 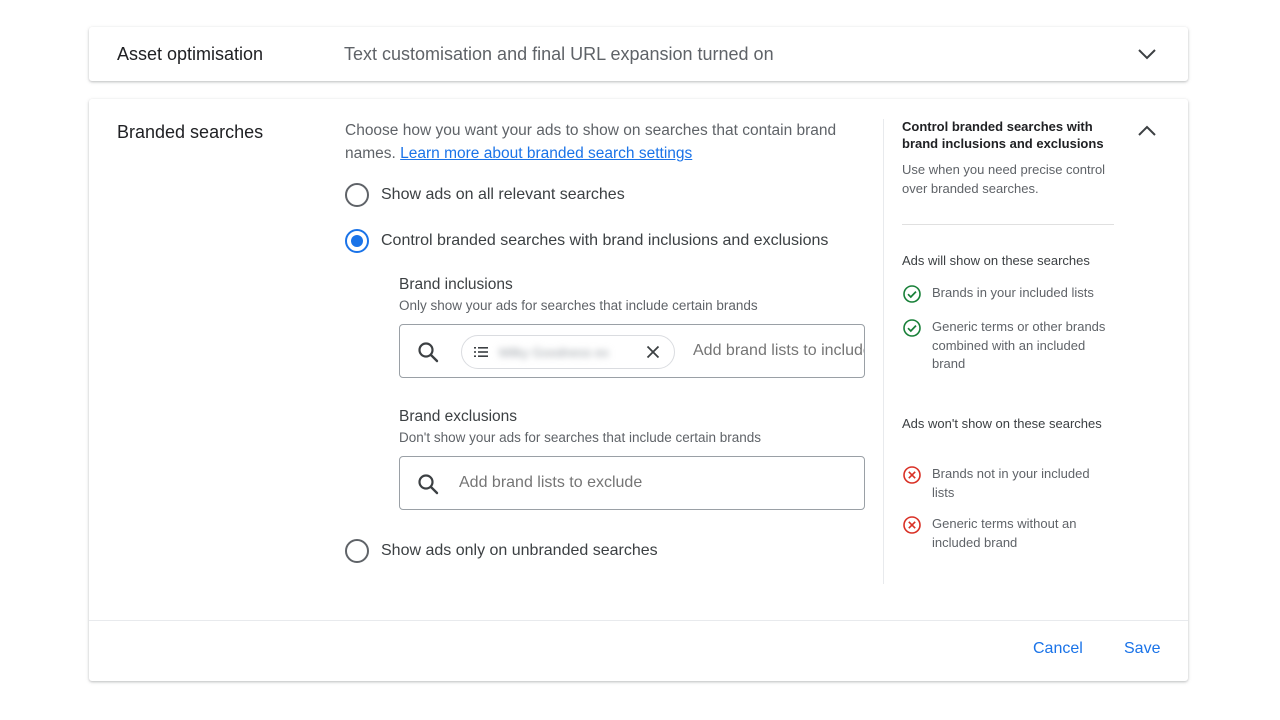 I want to click on close-icon, so click(x=653, y=352).